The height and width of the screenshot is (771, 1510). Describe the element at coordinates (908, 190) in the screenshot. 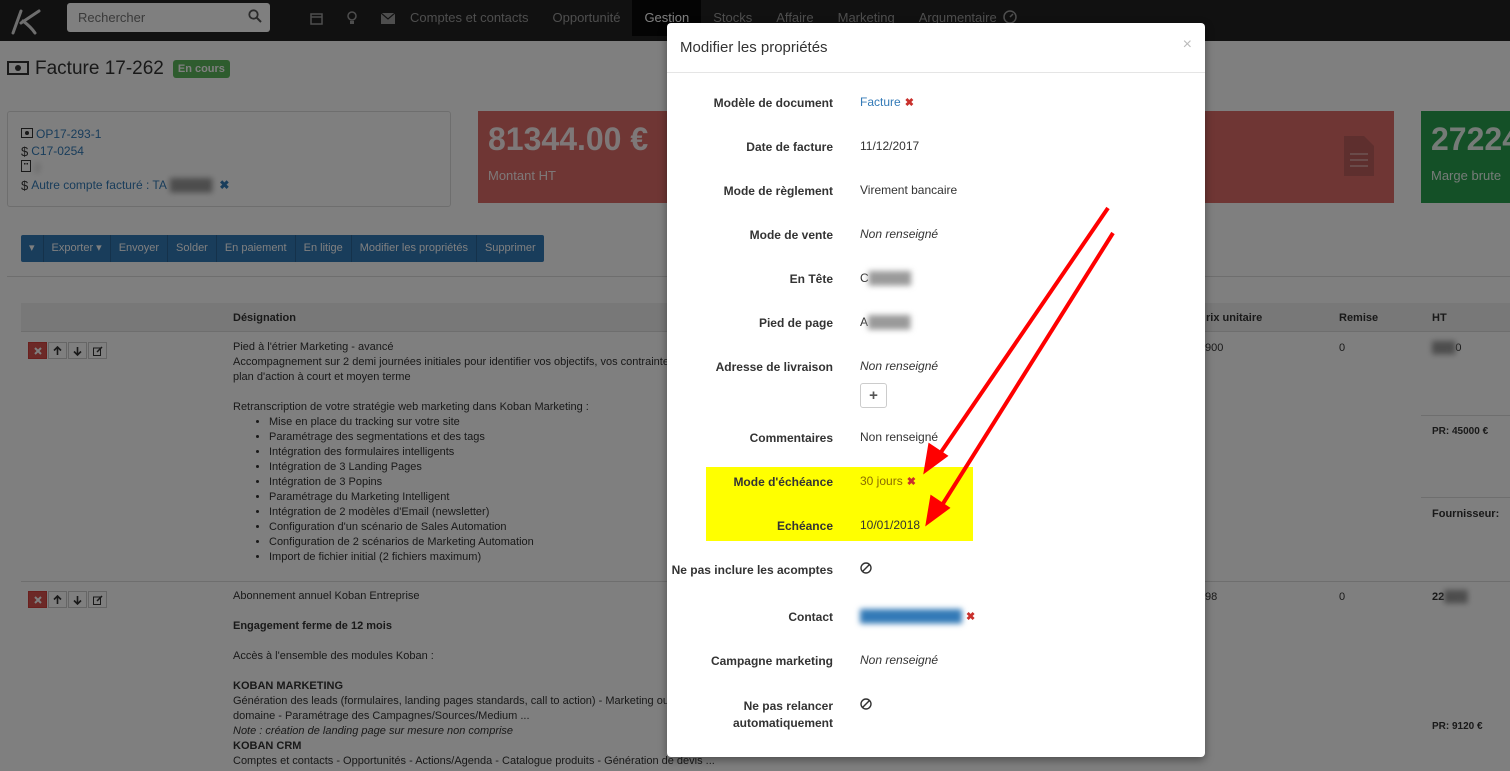

I see `payment-mode-value: Virement bancaire` at that location.